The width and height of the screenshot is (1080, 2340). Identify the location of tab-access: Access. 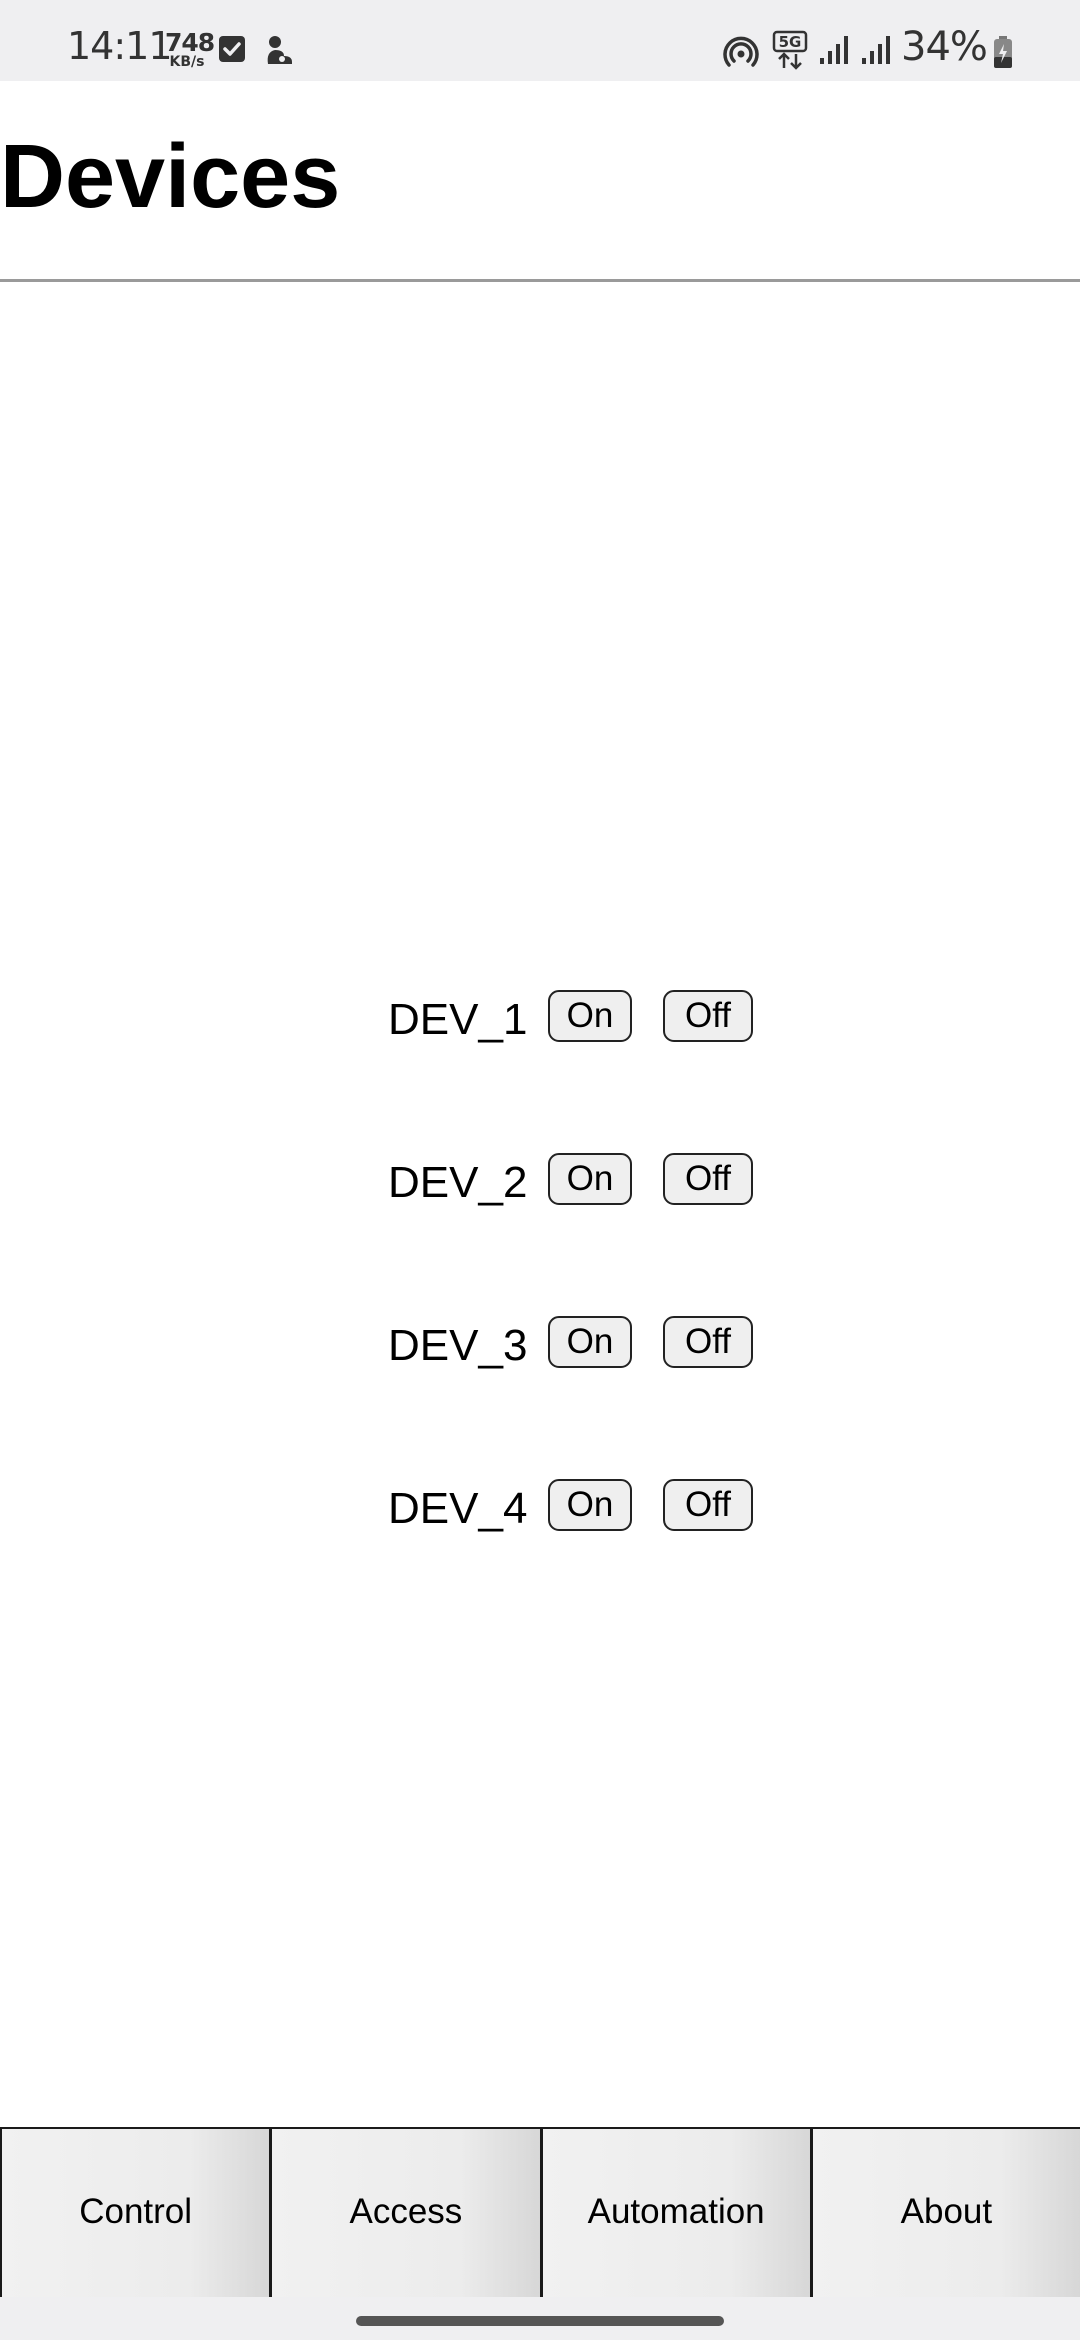
(404, 2214).